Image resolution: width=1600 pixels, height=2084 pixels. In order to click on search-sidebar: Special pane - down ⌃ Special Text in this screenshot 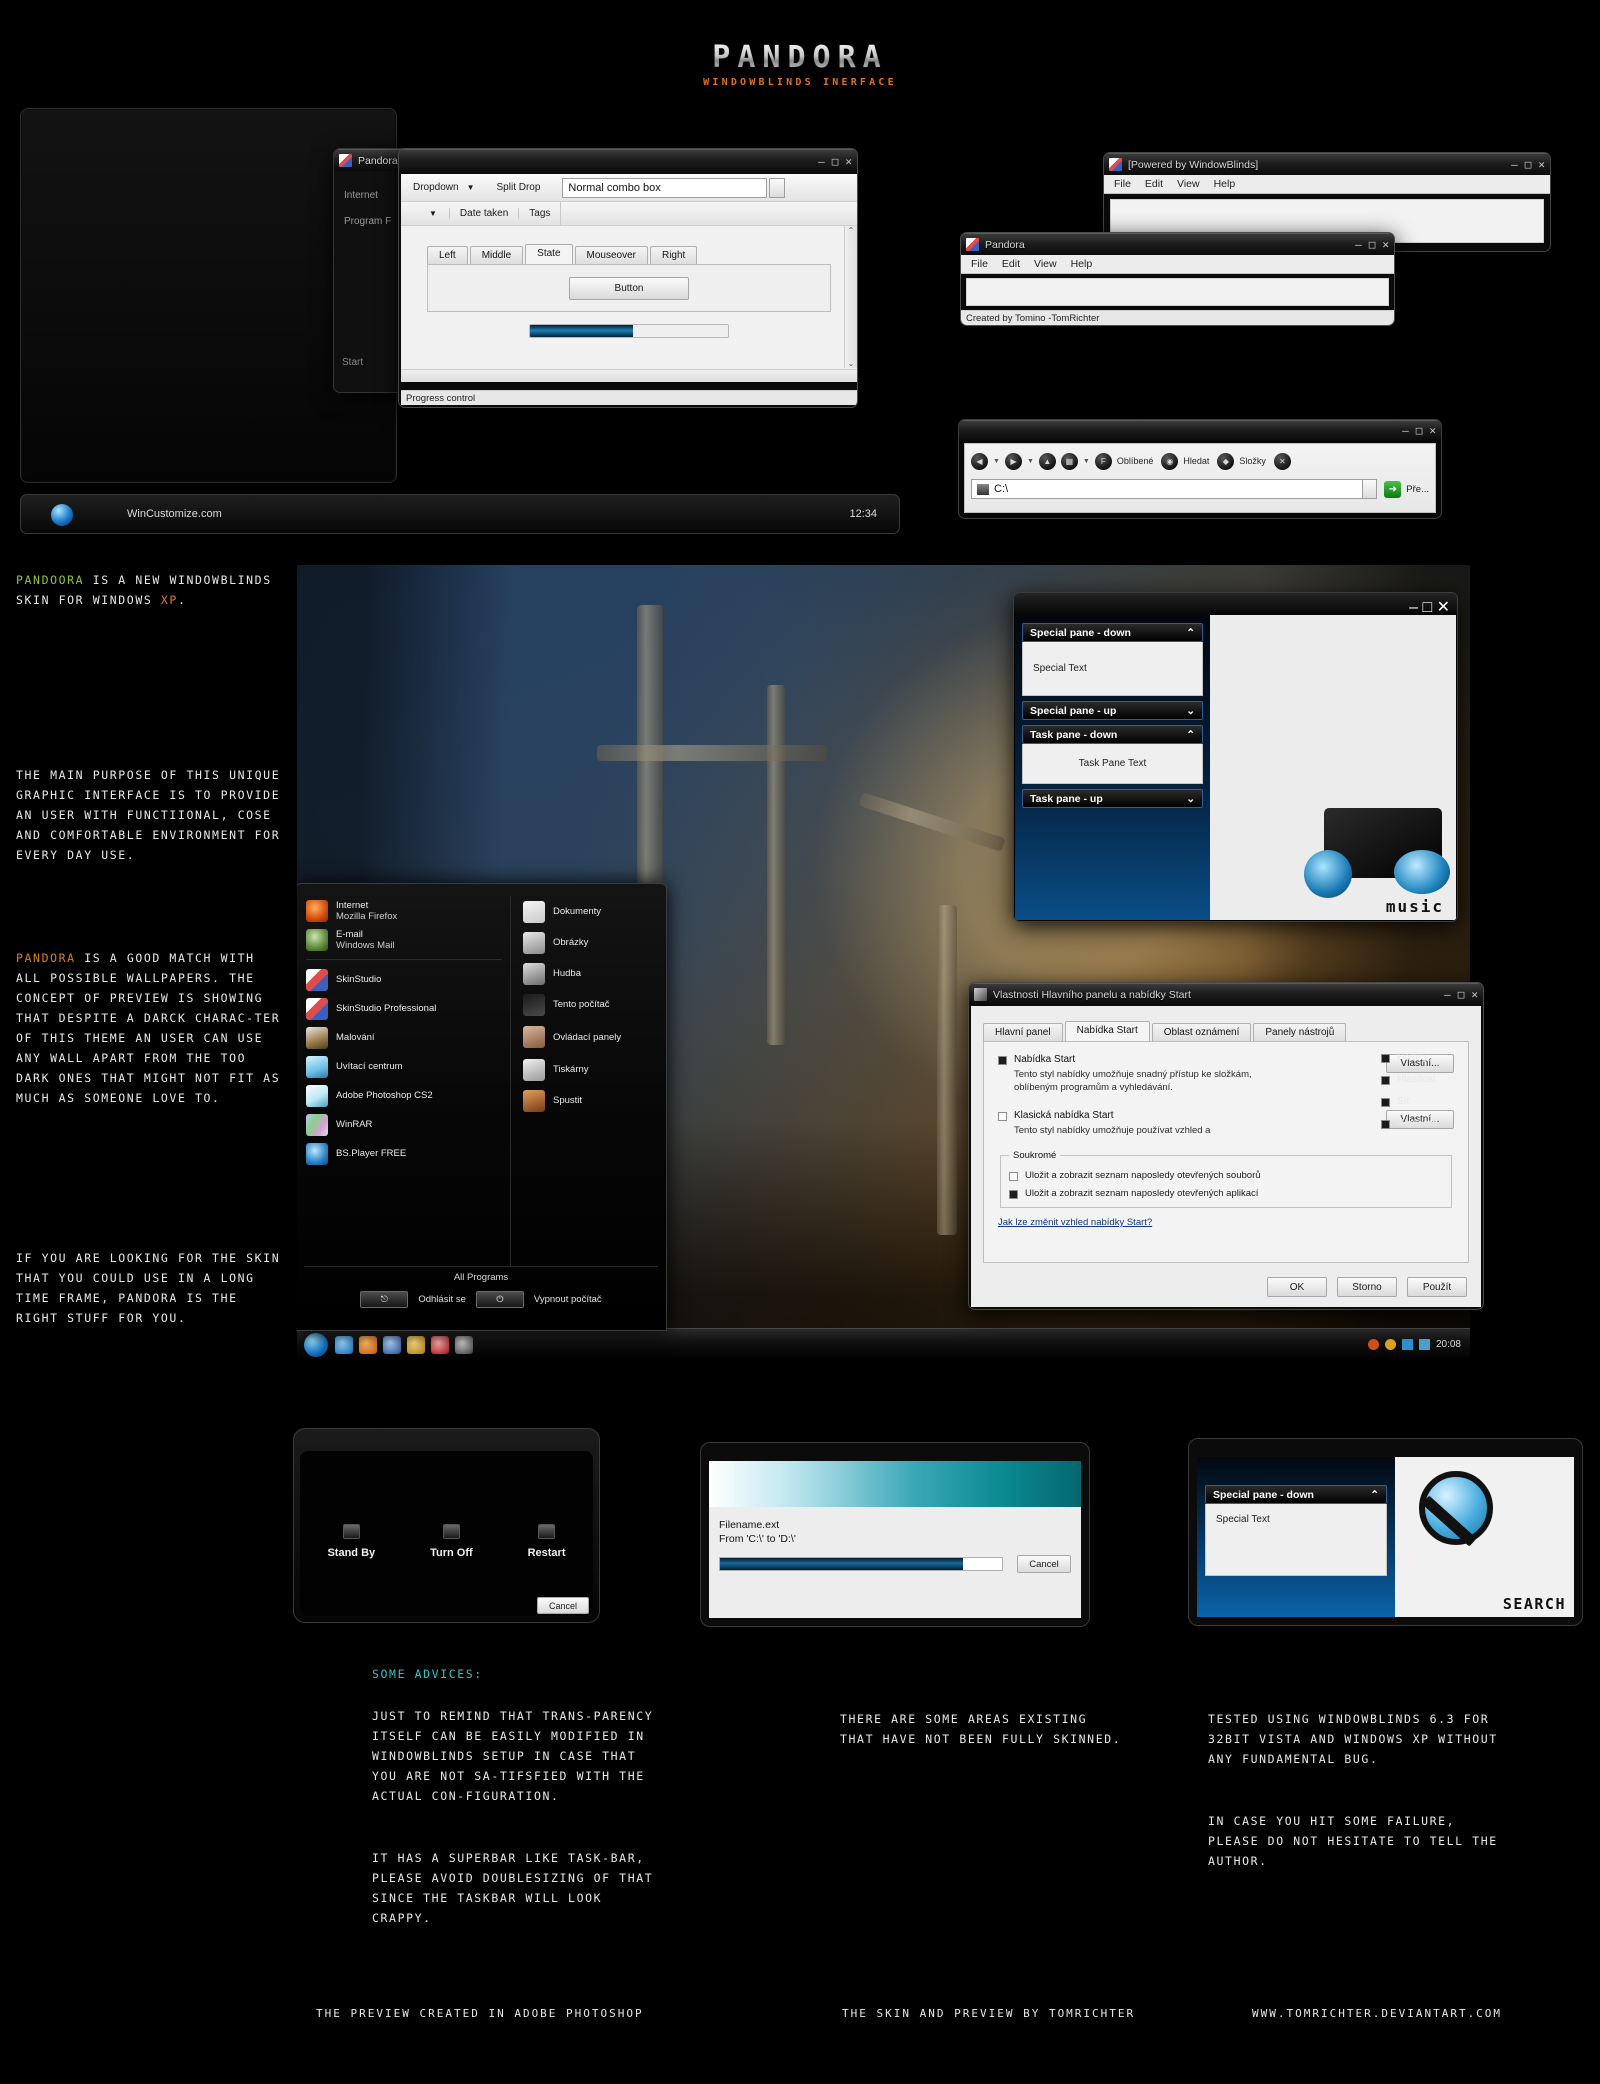, I will do `click(1296, 1537)`.